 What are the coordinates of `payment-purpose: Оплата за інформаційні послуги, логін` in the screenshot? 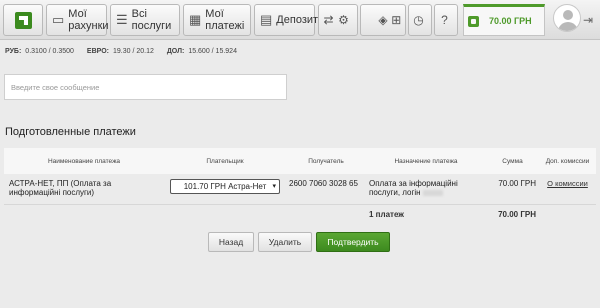 It's located at (413, 188).